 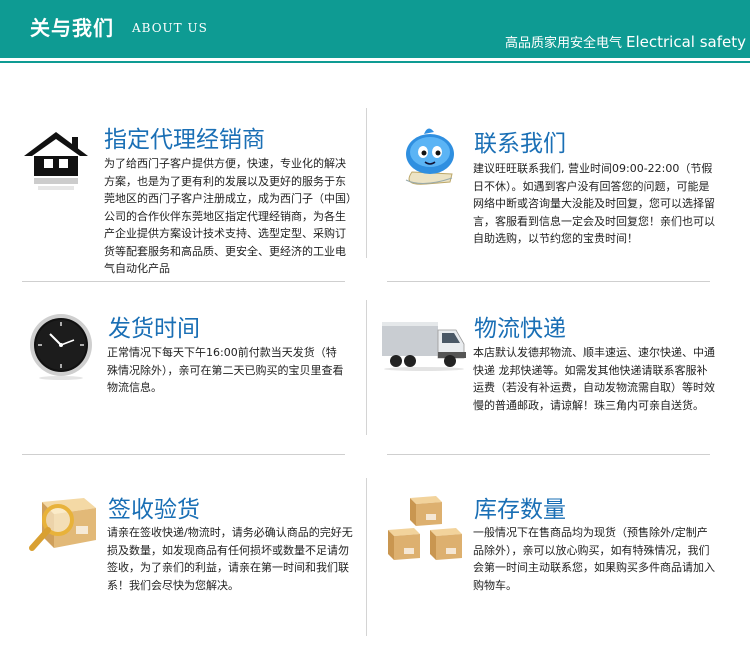 I want to click on slogan-cn: 高品质家用安全电气, so click(x=563, y=43).